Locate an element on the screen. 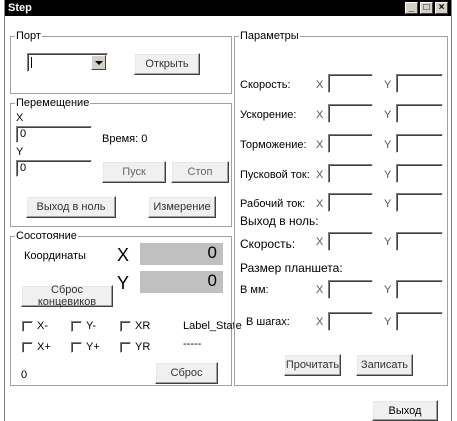 The height and width of the screenshot is (421, 457). stop-button: Стоп is located at coordinates (200, 172).